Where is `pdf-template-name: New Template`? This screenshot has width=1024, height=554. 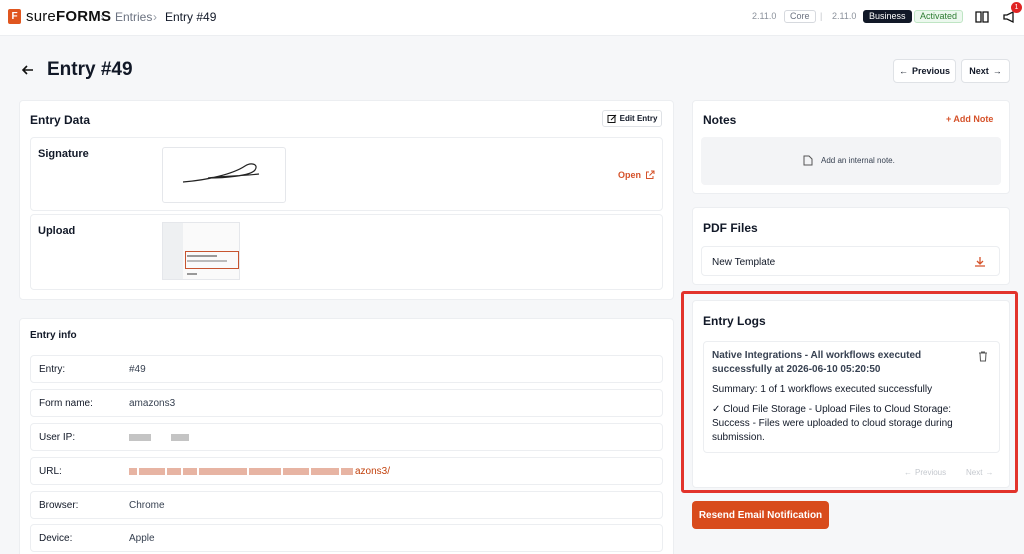 pdf-template-name: New Template is located at coordinates (744, 262).